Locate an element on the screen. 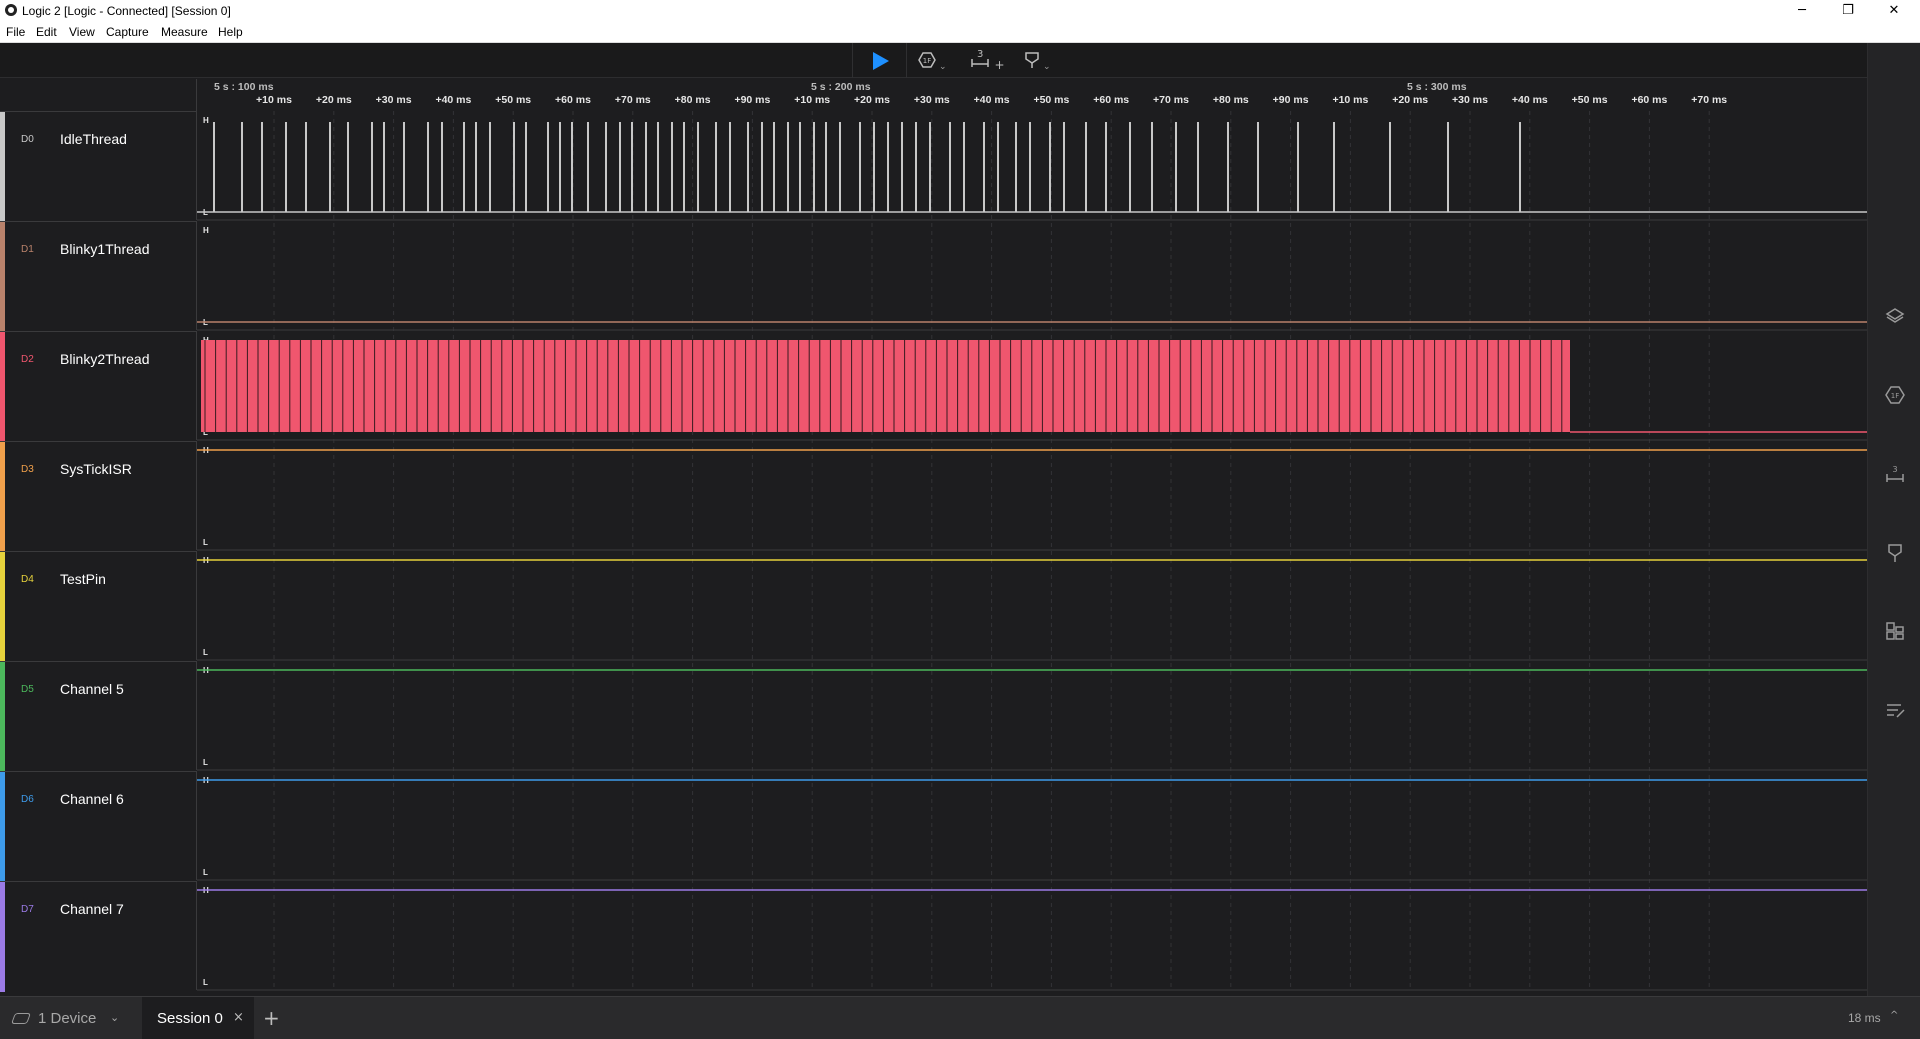 The height and width of the screenshot is (1039, 1920). channel-row-d1: D1 Blinky1Thread is located at coordinates (98, 276).